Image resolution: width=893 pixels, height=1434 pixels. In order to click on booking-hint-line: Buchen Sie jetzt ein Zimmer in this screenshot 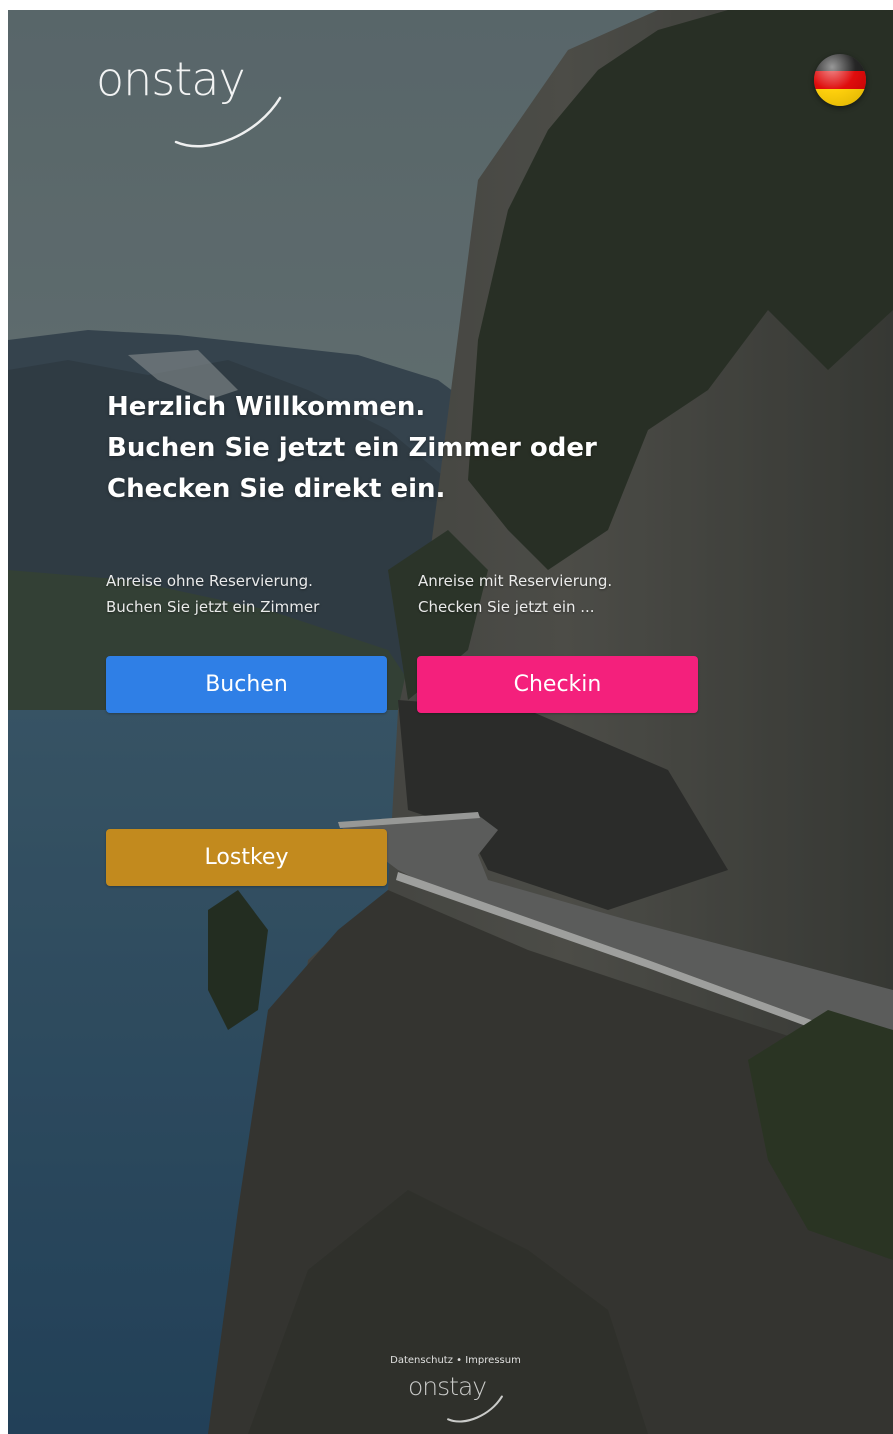, I will do `click(213, 607)`.